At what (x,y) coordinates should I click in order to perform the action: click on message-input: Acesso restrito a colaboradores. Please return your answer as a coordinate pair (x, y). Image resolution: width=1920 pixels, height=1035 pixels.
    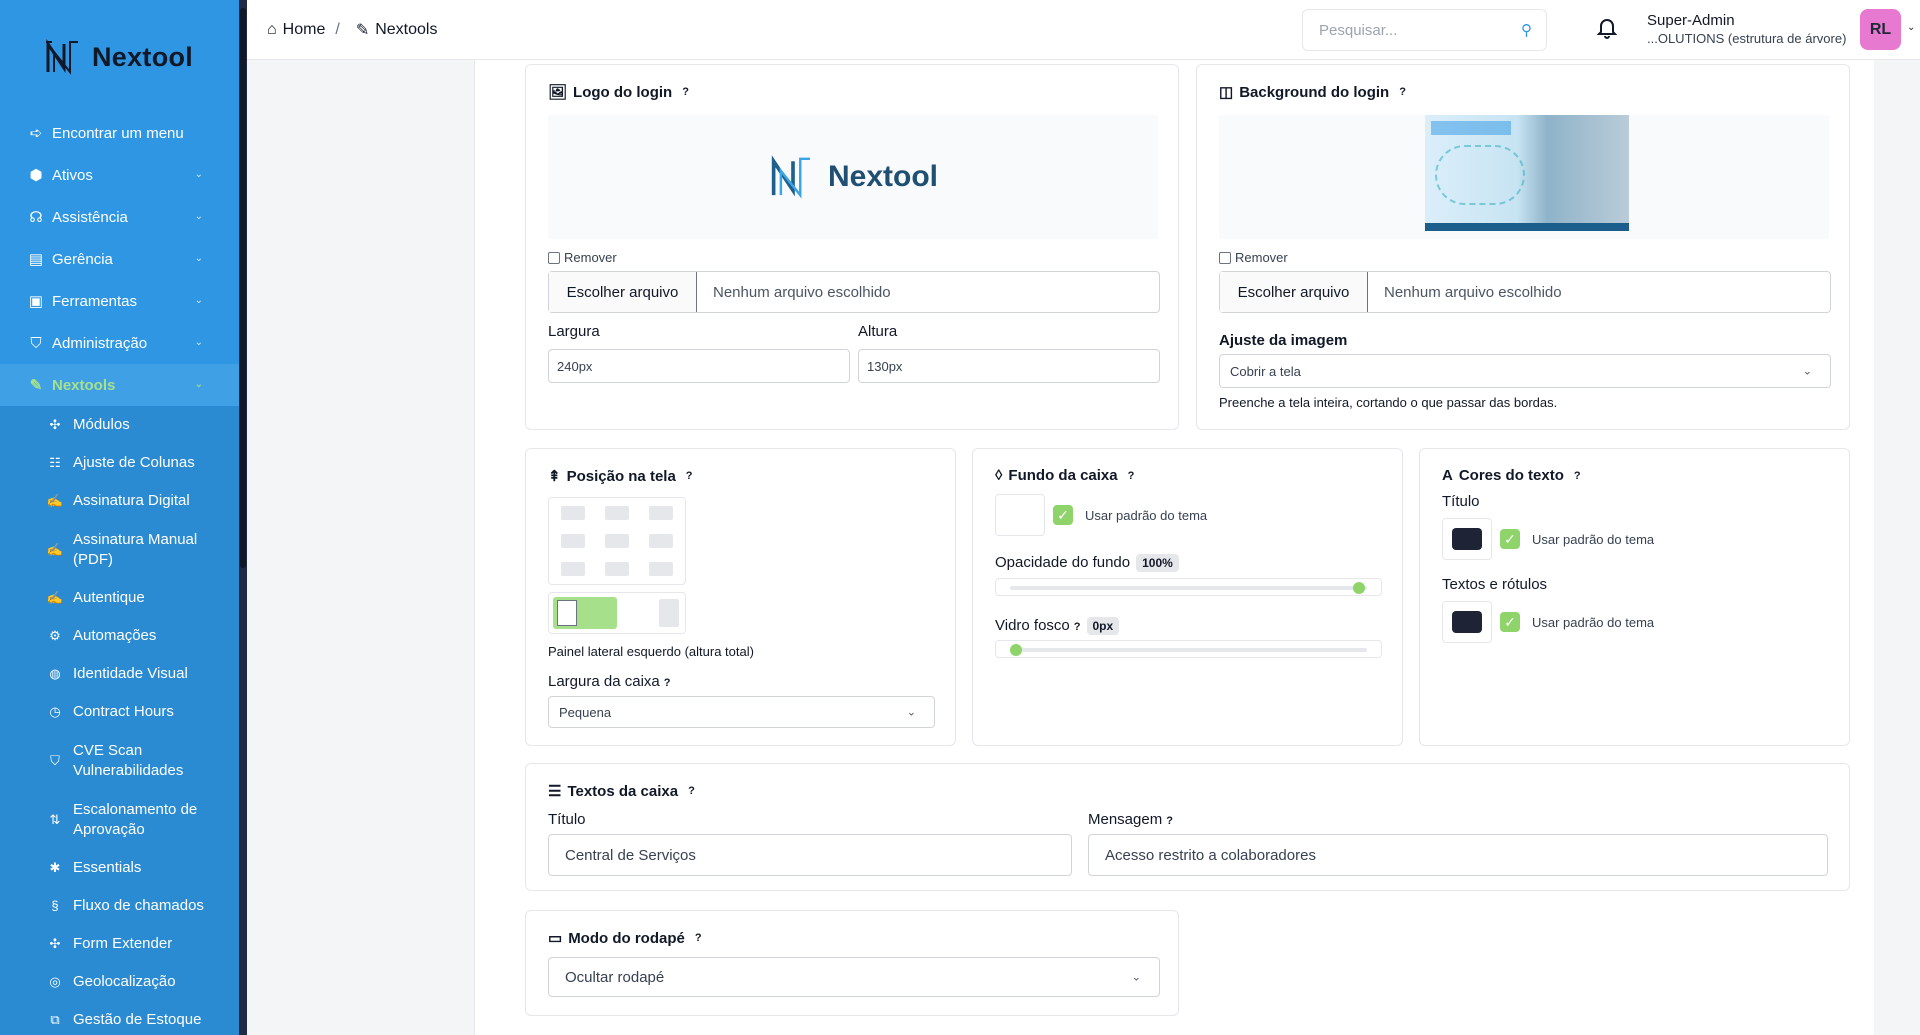
    Looking at the image, I should click on (1458, 855).